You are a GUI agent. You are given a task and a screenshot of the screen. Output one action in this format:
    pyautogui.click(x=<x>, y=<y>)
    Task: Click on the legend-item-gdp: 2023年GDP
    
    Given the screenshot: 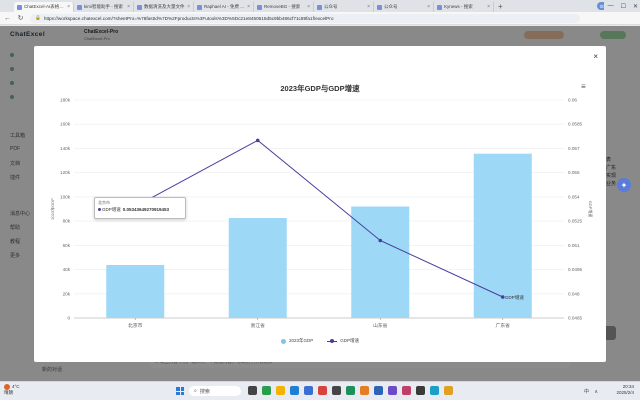 What is the action you would take?
    pyautogui.click(x=297, y=341)
    